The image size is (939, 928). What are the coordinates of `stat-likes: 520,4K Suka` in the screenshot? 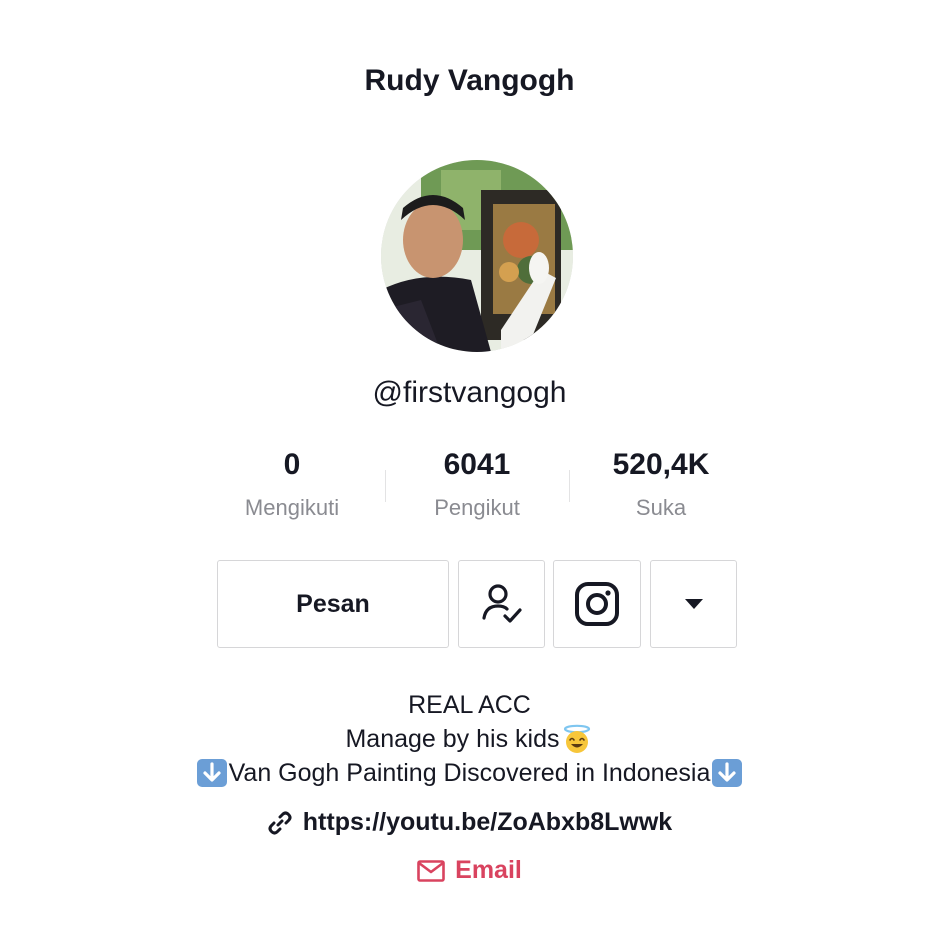 It's located at (661, 484).